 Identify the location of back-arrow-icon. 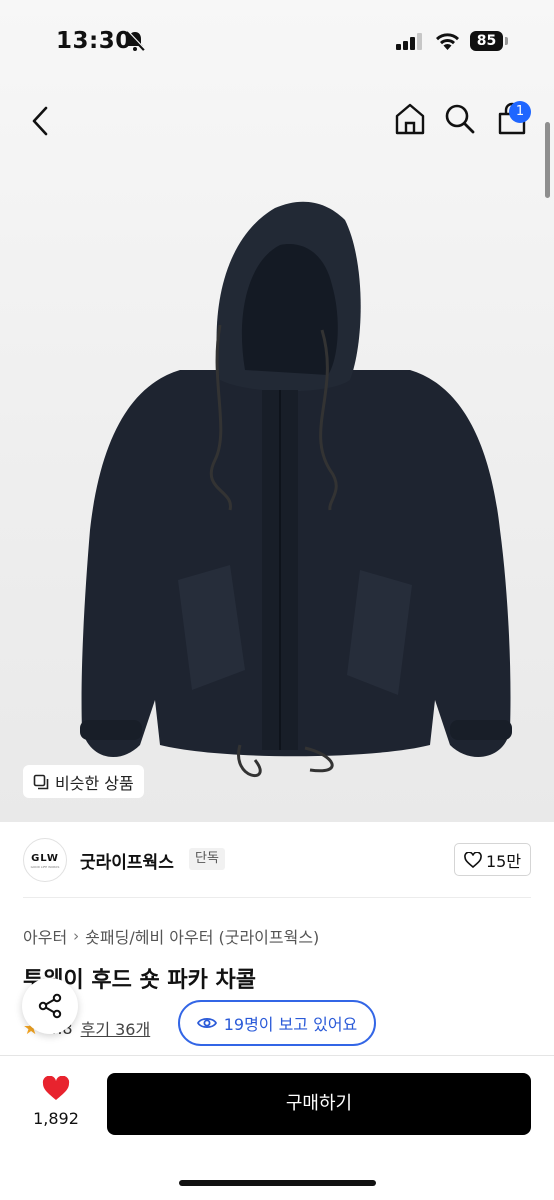
(41, 121).